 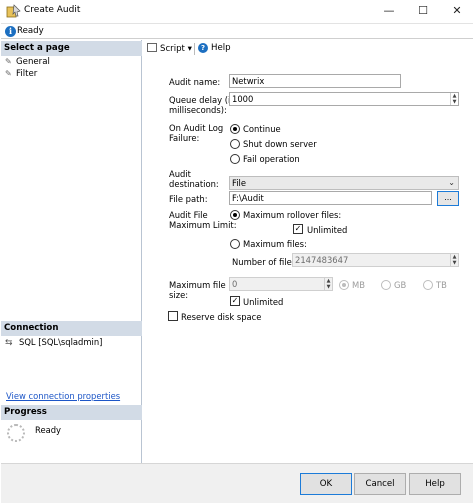 What do you see at coordinates (221, 317) in the screenshot?
I see `reserve-disk-label: Reserve disk space` at bounding box center [221, 317].